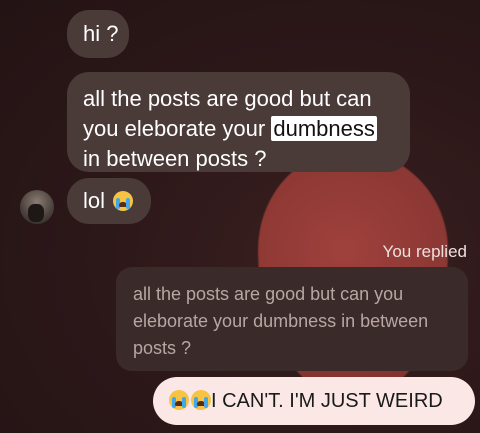  Describe the element at coordinates (327, 401) in the screenshot. I see `message-text: I CAN'T. I'M JUST WEIRD` at that location.